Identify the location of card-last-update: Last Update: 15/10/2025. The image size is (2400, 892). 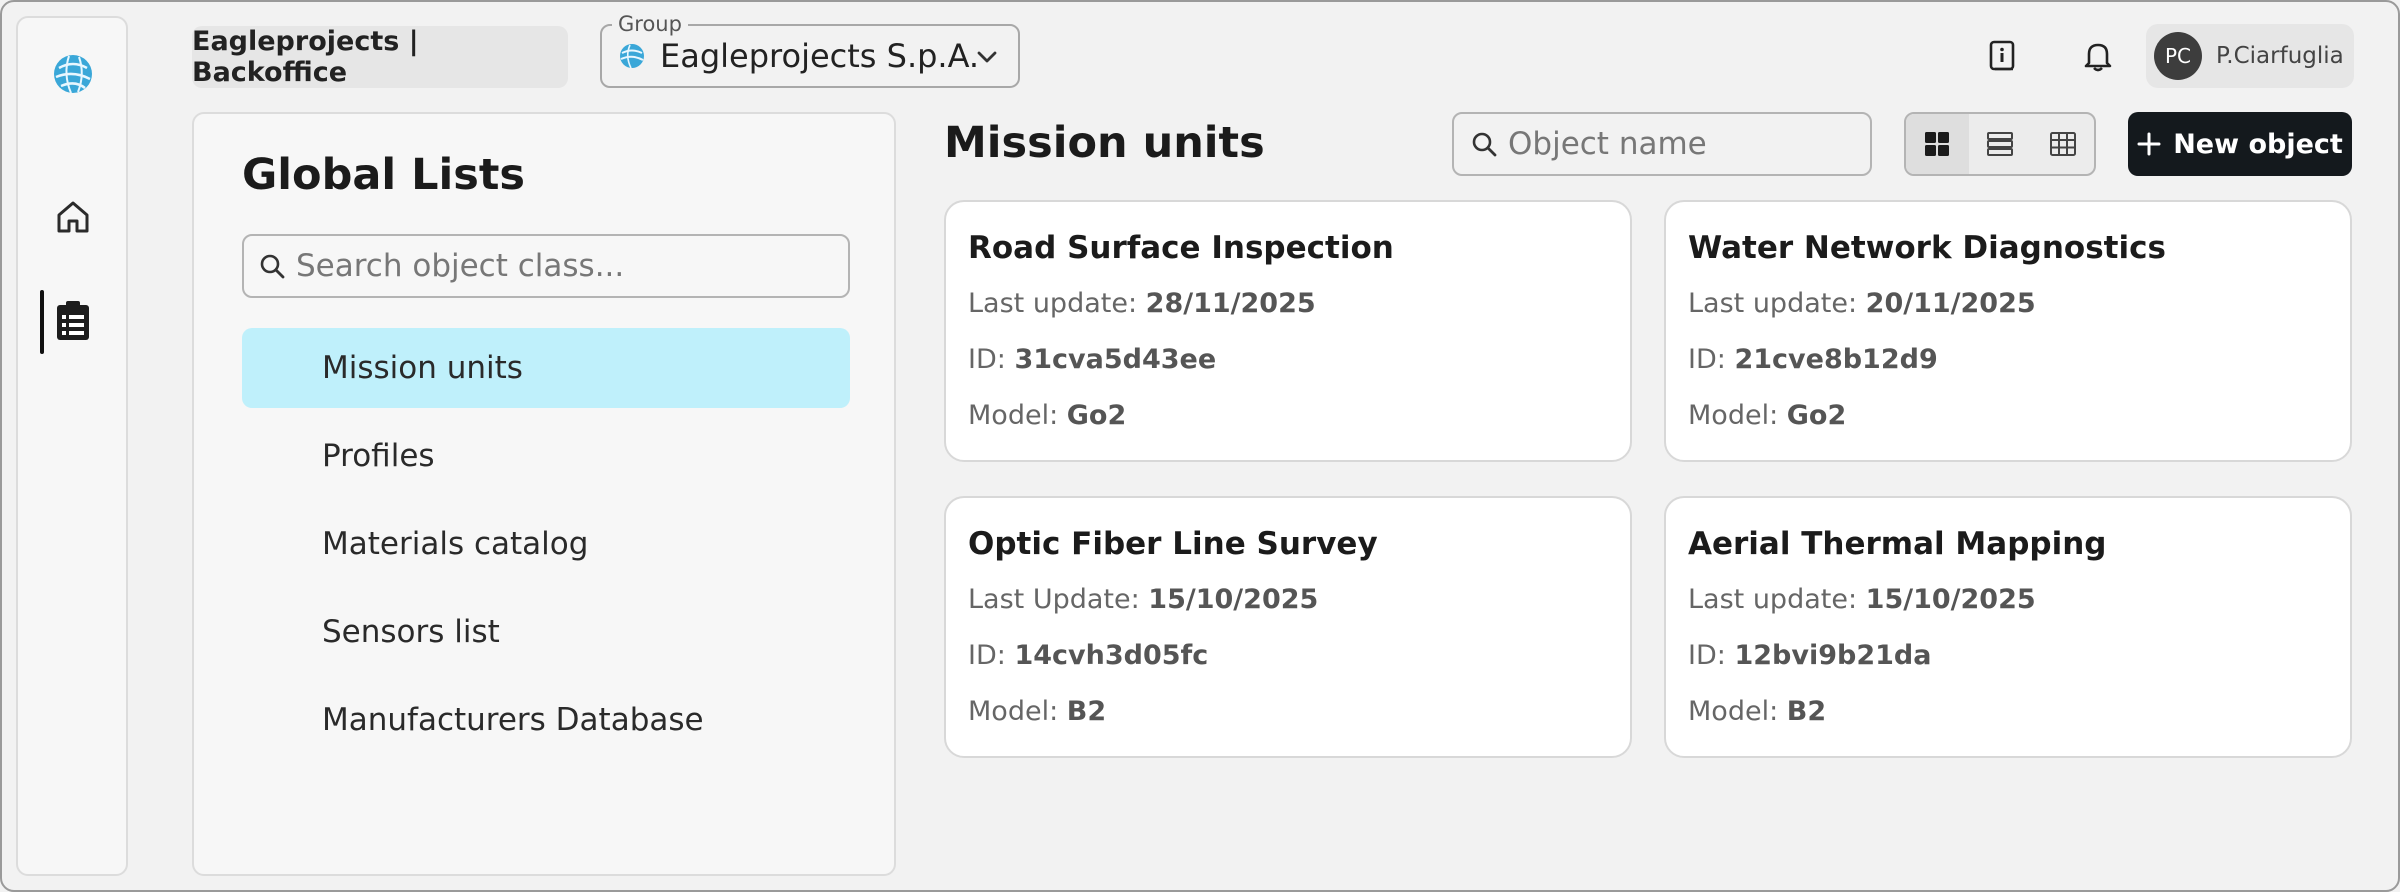
(1143, 599).